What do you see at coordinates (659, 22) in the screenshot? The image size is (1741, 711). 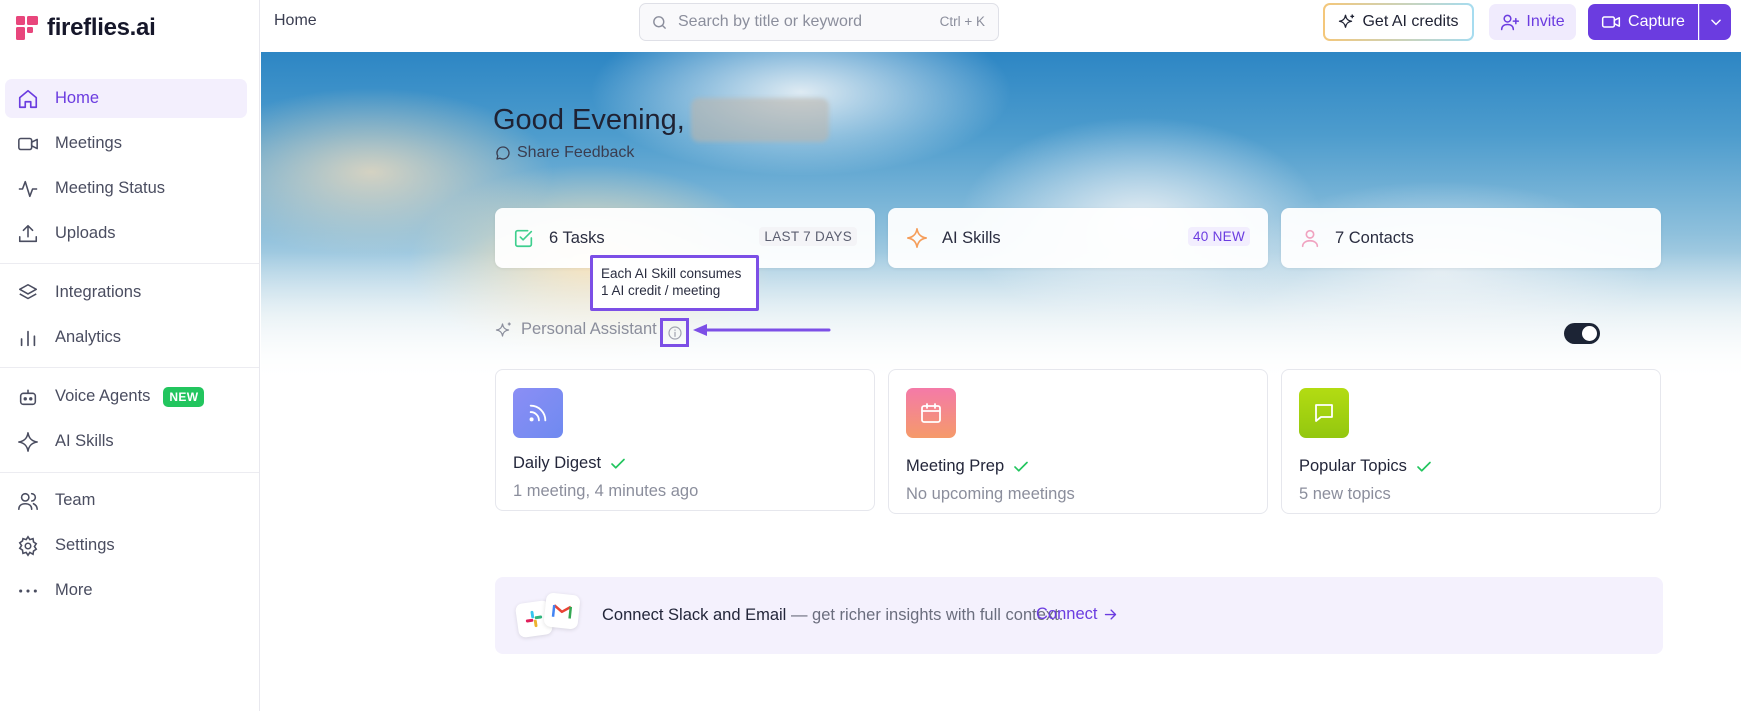 I see `search-icon` at bounding box center [659, 22].